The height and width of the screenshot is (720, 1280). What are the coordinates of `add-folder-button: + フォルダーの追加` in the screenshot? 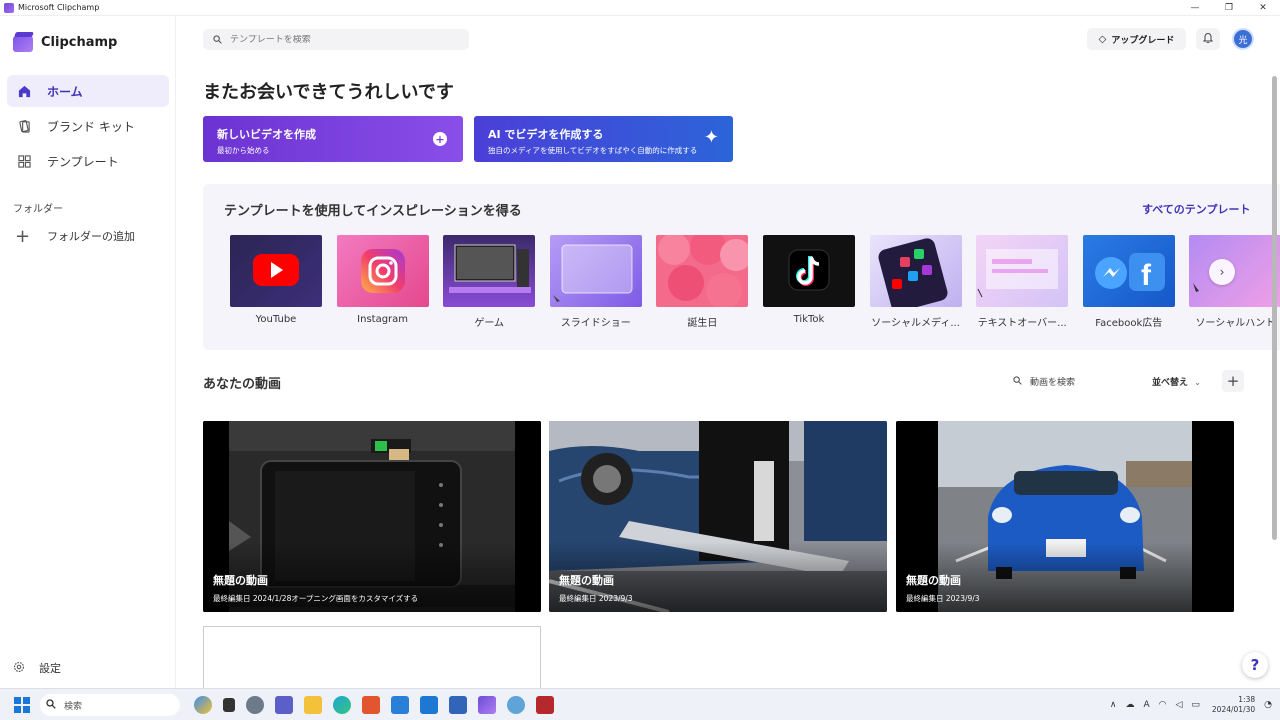 It's located at (88, 236).